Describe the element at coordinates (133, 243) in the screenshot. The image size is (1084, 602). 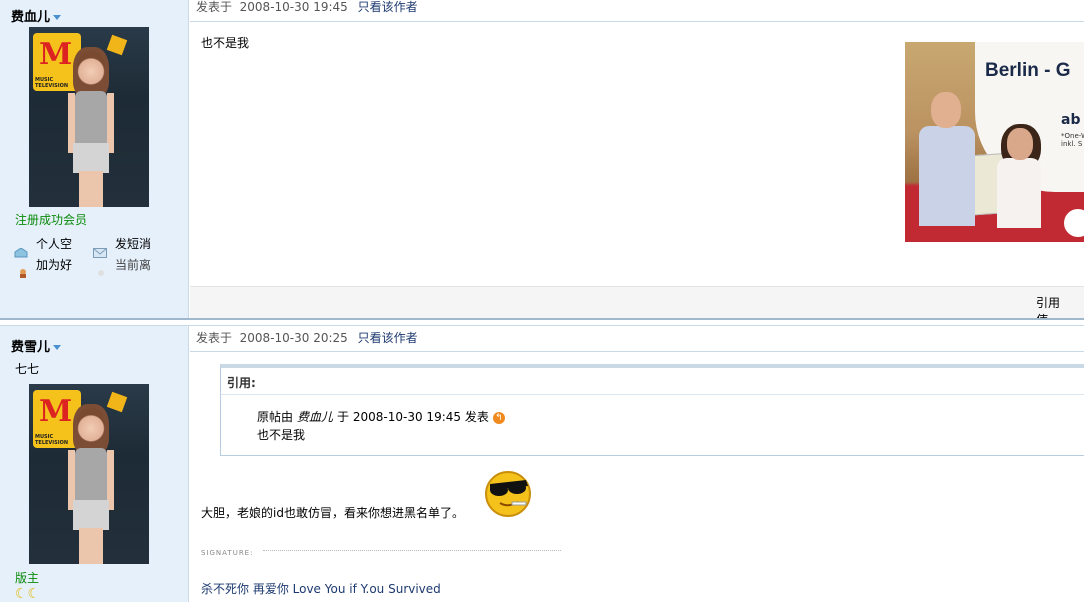
I see `message-link: 发短消` at that location.